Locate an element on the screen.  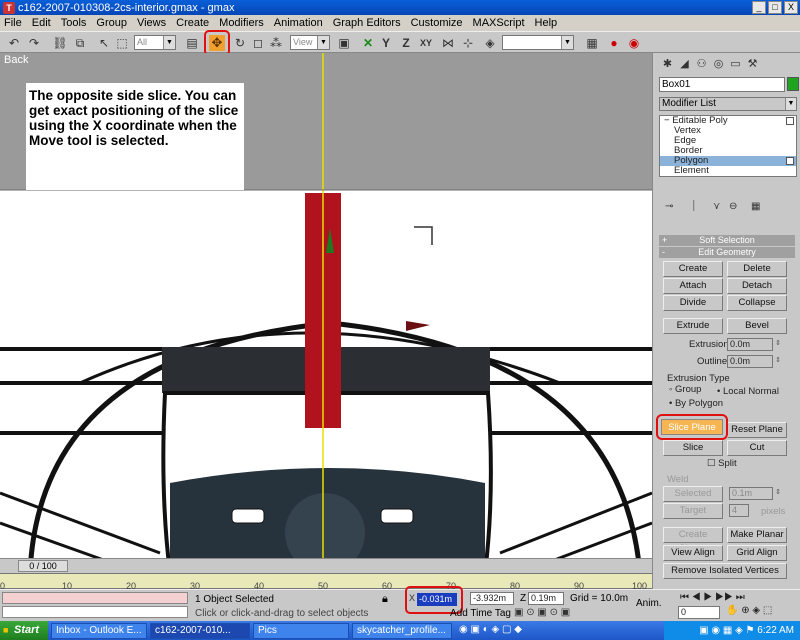
weld-threshold-spinner: 0.1m ⇕ is located at coordinates (755, 493).